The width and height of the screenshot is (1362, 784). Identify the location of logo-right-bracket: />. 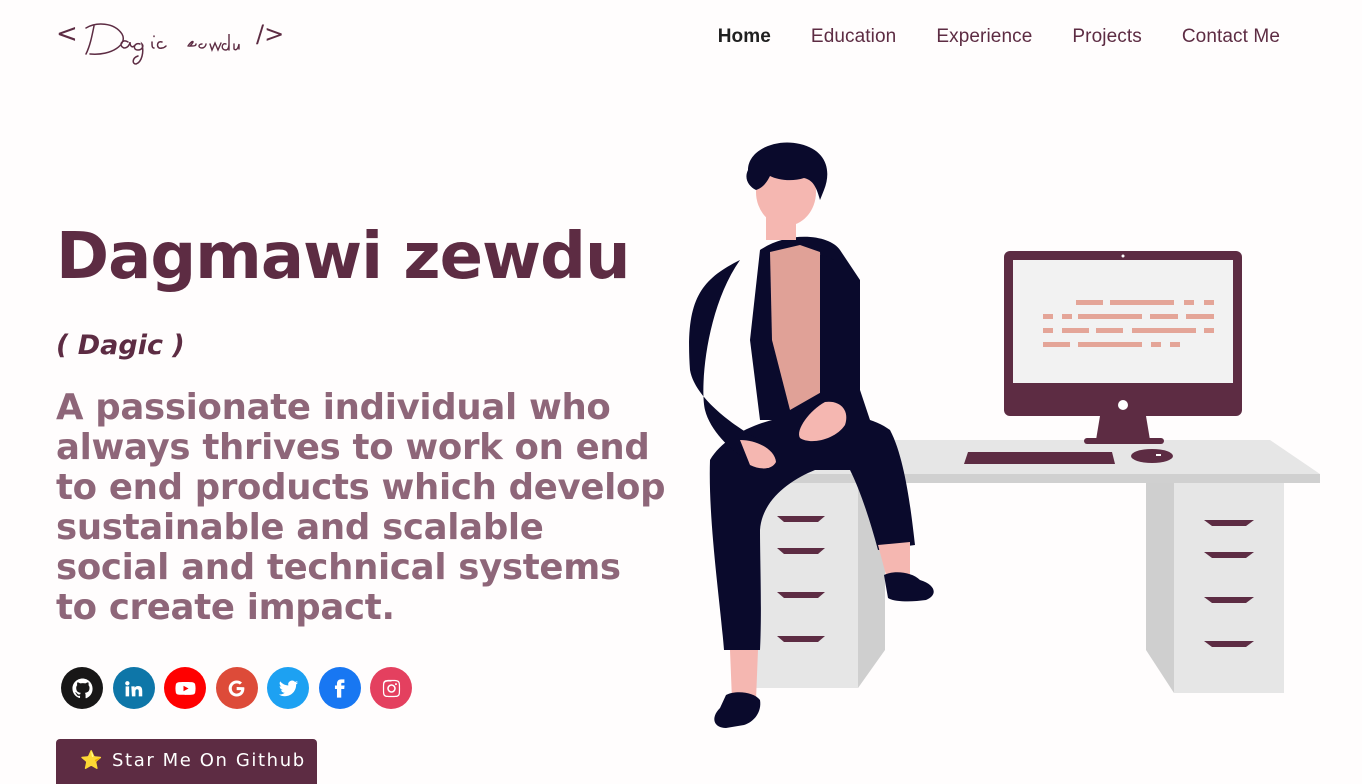
(270, 34).